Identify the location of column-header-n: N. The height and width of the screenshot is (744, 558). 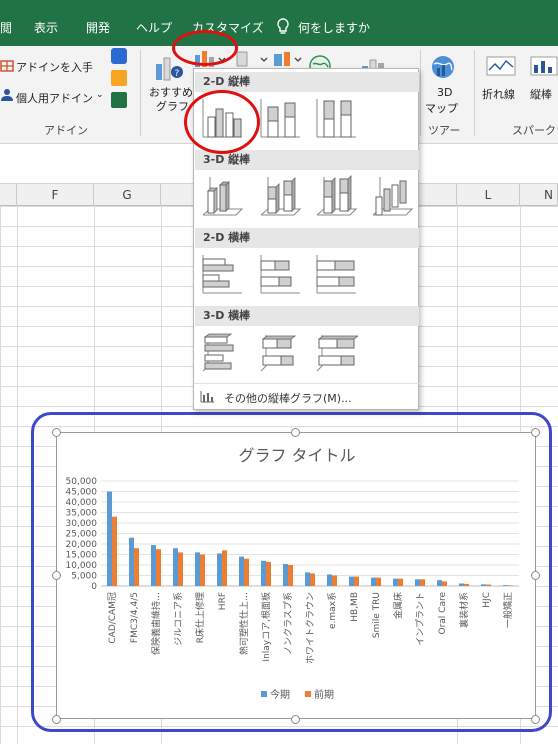
(539, 195).